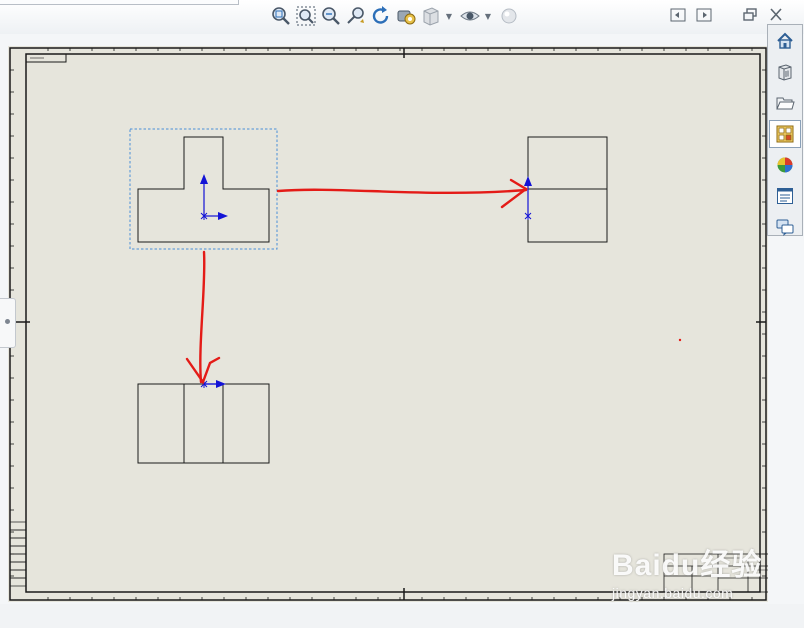 Image resolution: width=804 pixels, height=628 pixels. What do you see at coordinates (785, 227) in the screenshot?
I see `forum-icon` at bounding box center [785, 227].